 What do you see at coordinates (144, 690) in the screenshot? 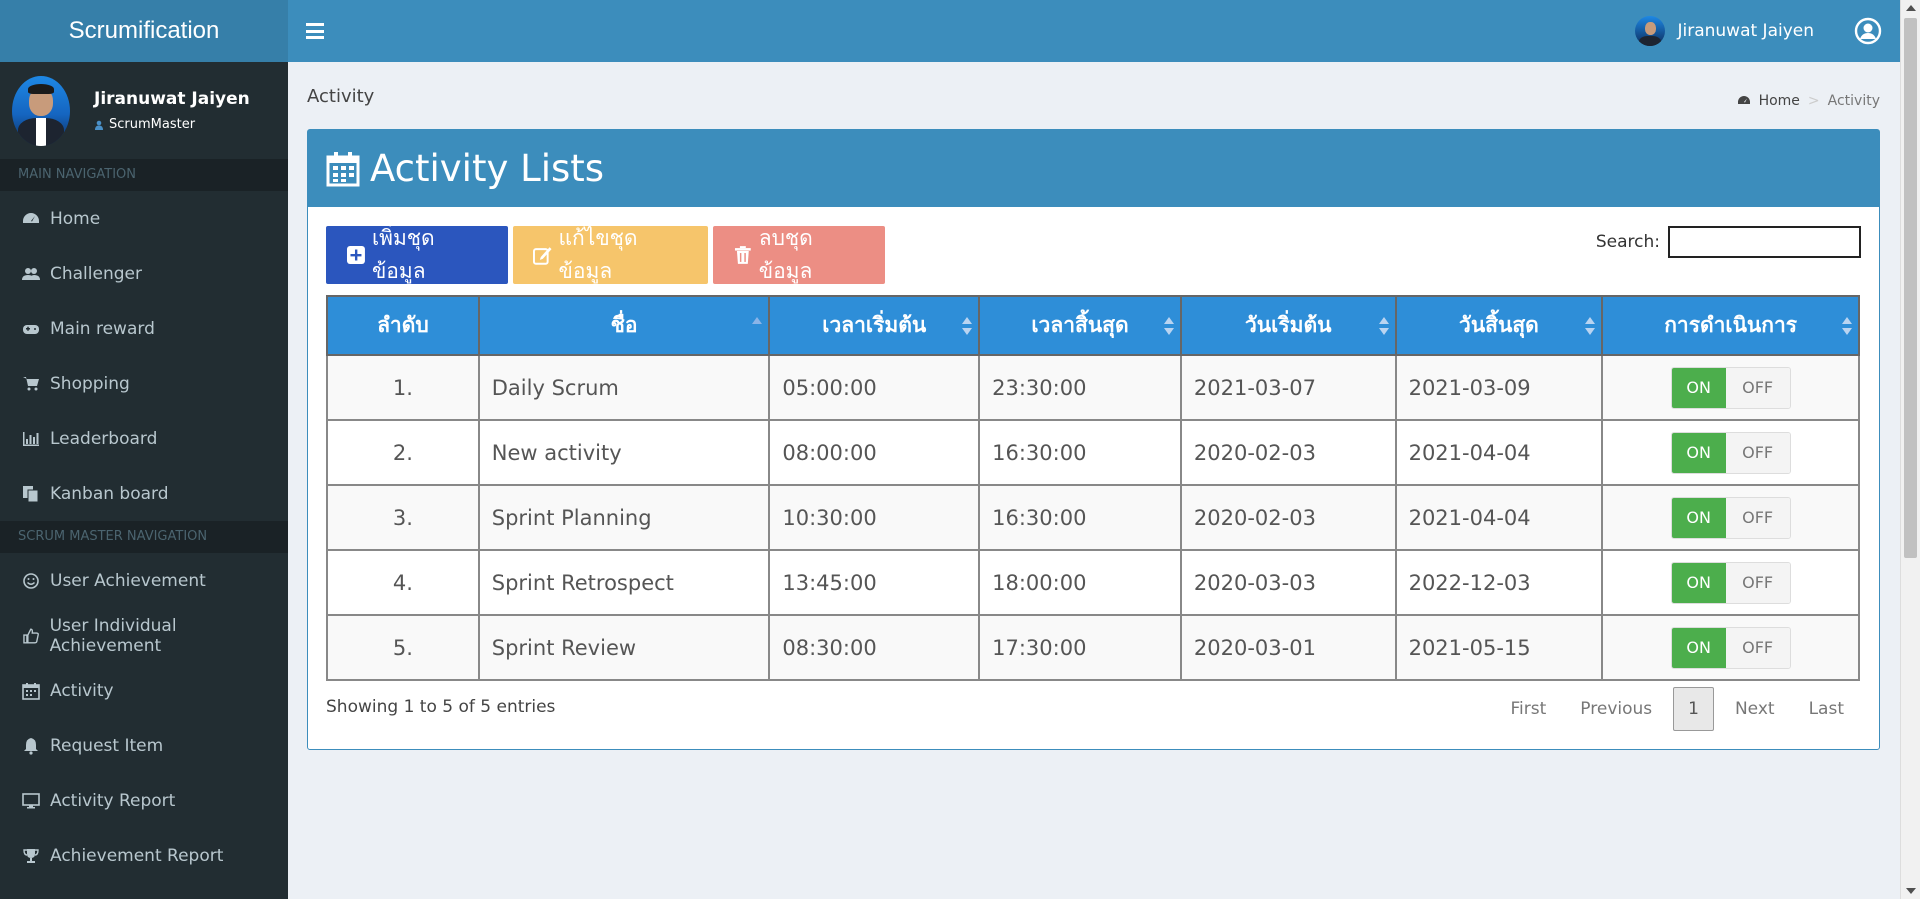
I see `sidebar-item-activity: Activity` at bounding box center [144, 690].